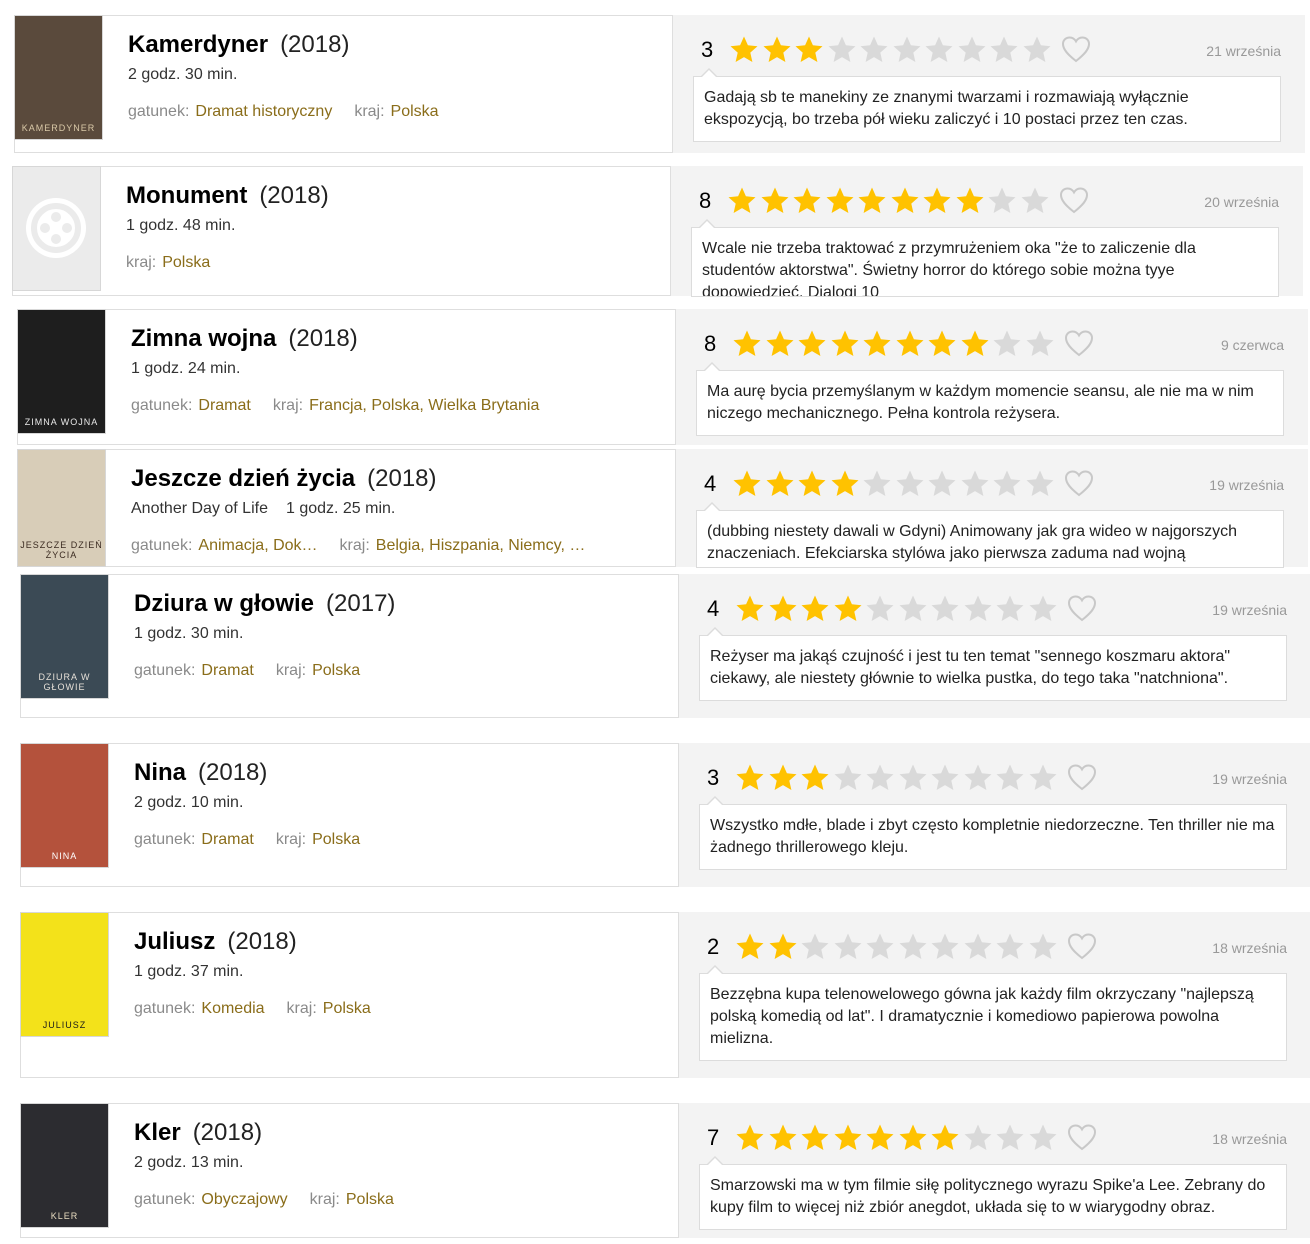 This screenshot has height=1244, width=1310. Describe the element at coordinates (203, 338) in the screenshot. I see `film-title-link: Zimna wojna` at that location.